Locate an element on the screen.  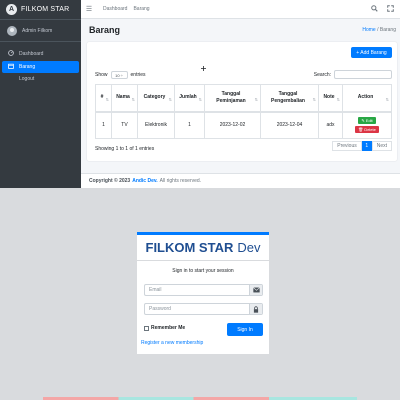
delete-button: 🗑 Delete is located at coordinates (367, 130).